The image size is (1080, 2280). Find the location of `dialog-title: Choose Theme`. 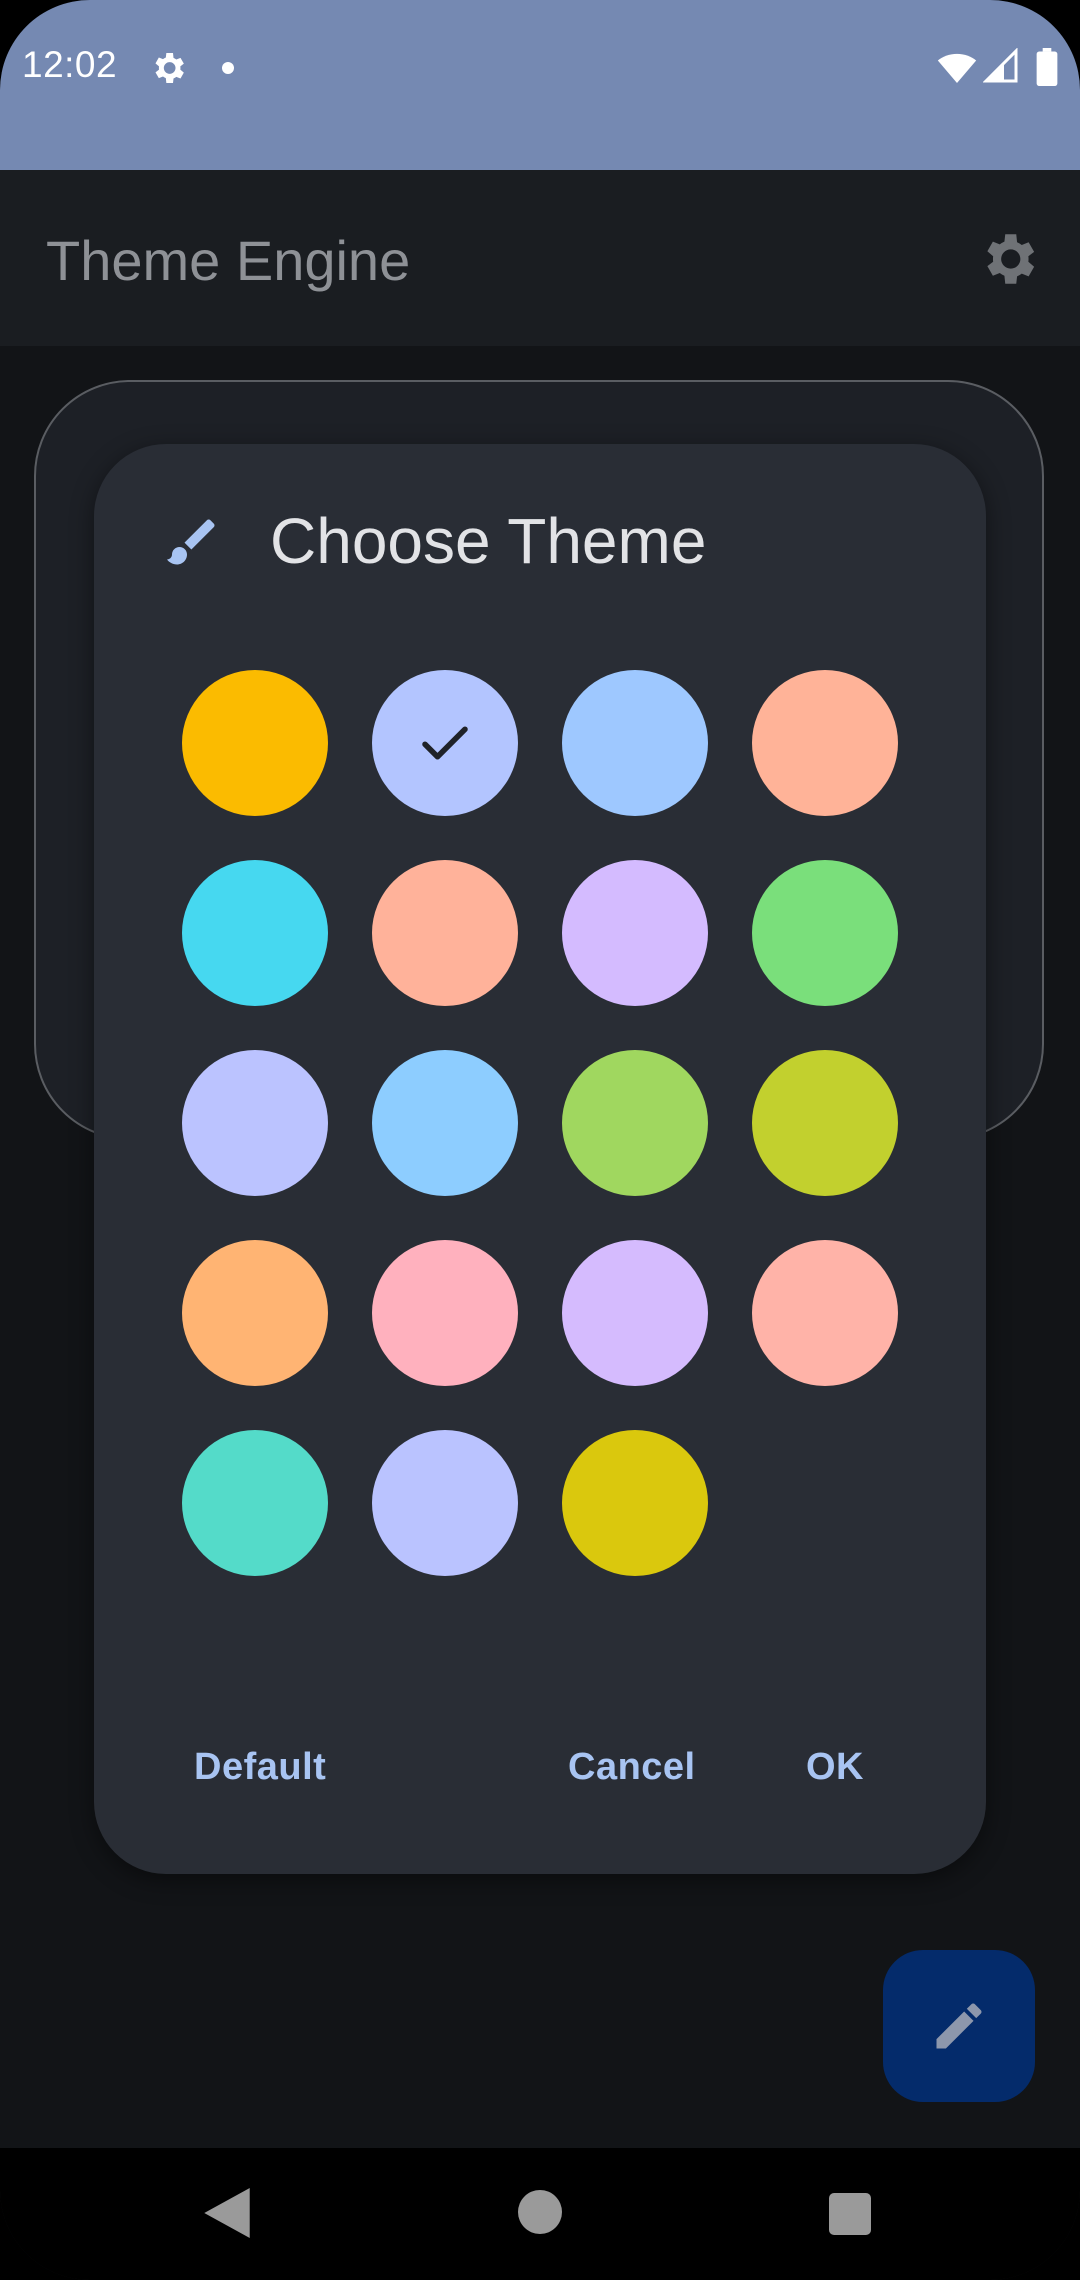

dialog-title: Choose Theme is located at coordinates (488, 541).